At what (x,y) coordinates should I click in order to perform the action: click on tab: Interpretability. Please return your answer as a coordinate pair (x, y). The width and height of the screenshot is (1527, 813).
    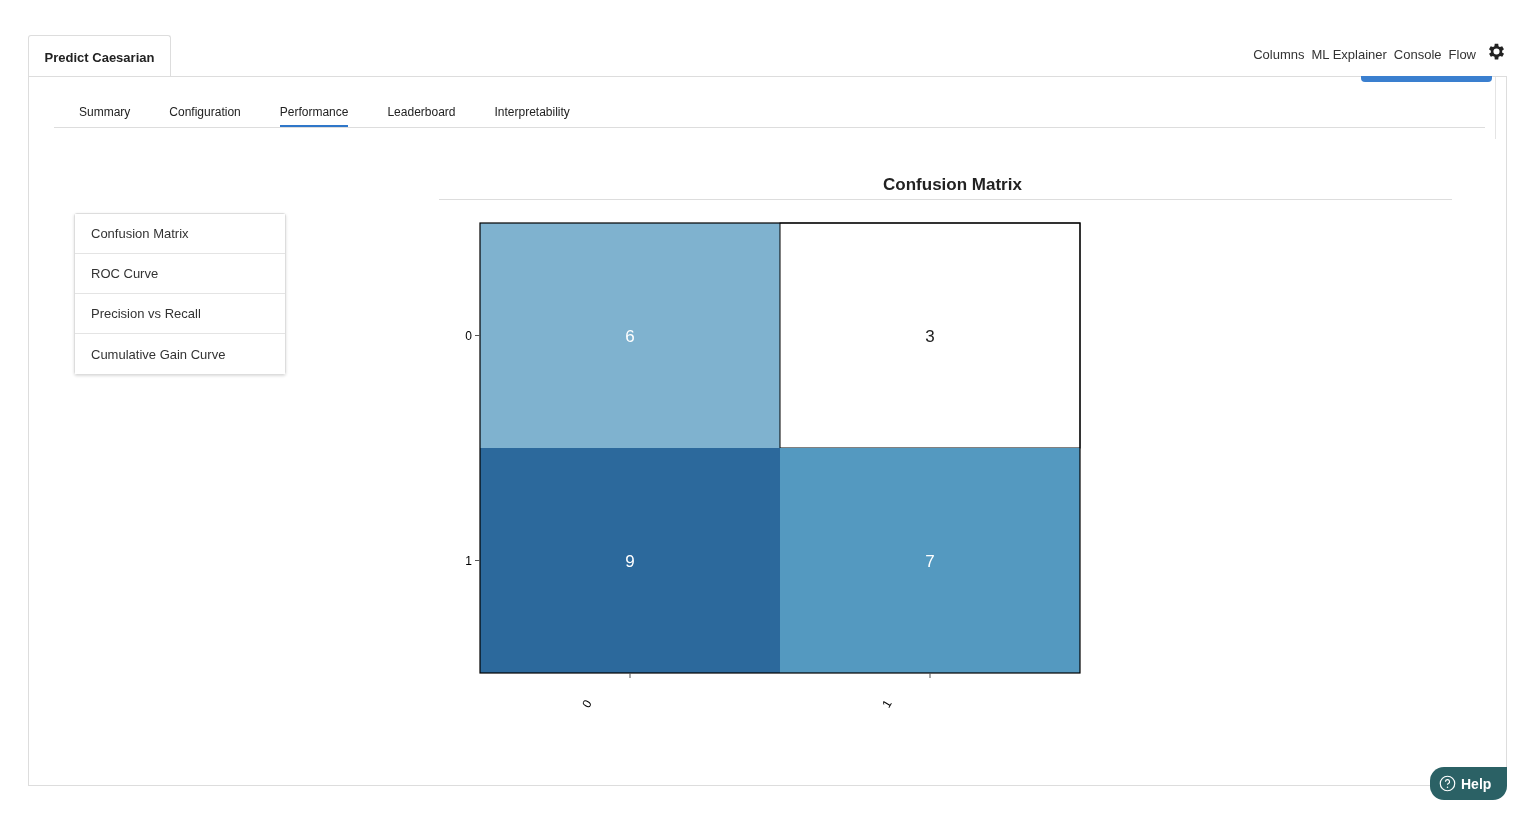
    Looking at the image, I should click on (532, 116).